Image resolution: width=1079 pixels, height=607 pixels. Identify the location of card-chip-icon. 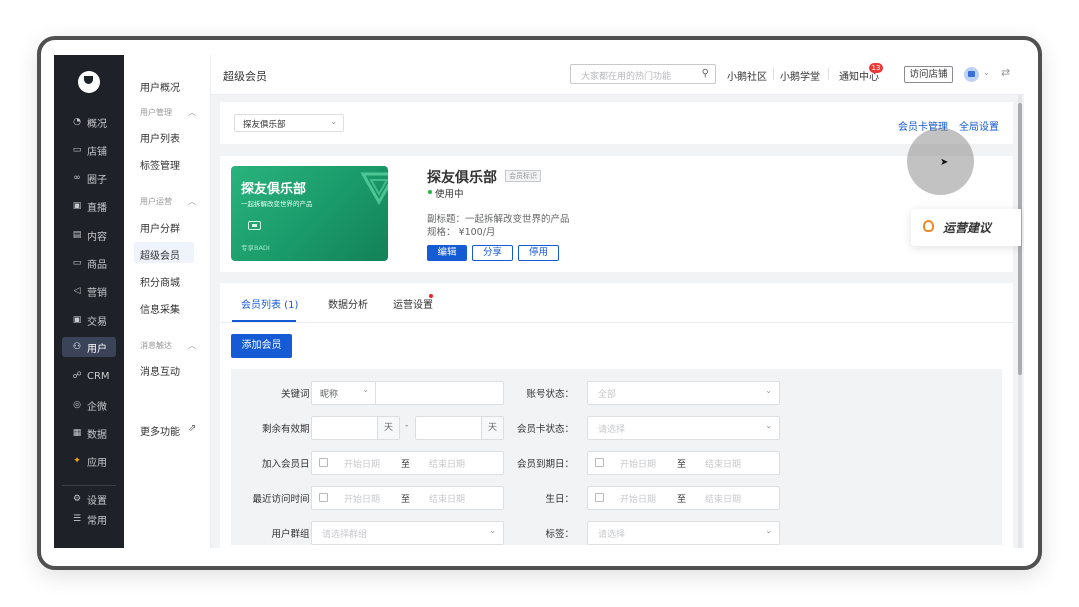
(254, 225).